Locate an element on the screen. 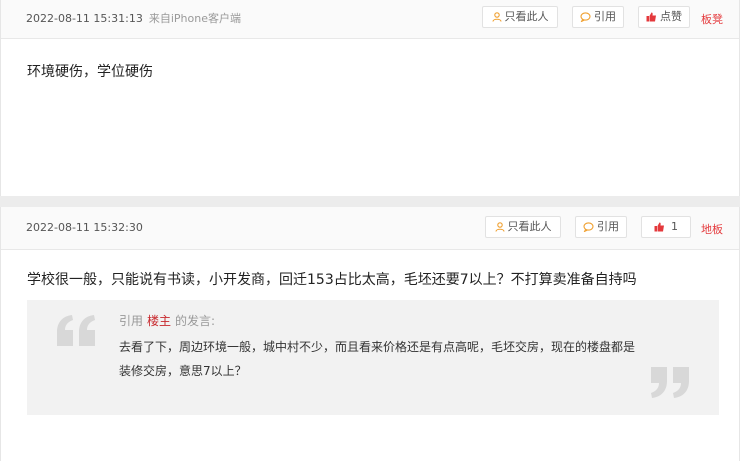 Image resolution: width=740 pixels, height=461 pixels. quote-prefix: 引用 is located at coordinates (131, 321).